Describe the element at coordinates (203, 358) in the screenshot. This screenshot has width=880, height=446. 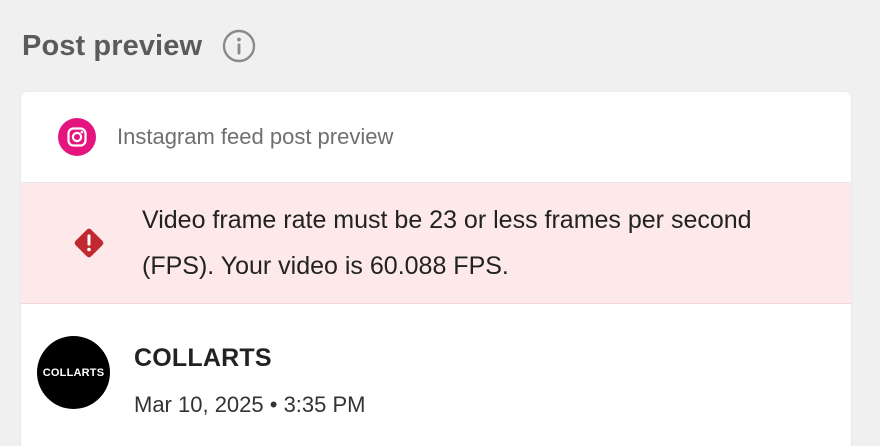
I see `account-name: COLLARTS` at that location.